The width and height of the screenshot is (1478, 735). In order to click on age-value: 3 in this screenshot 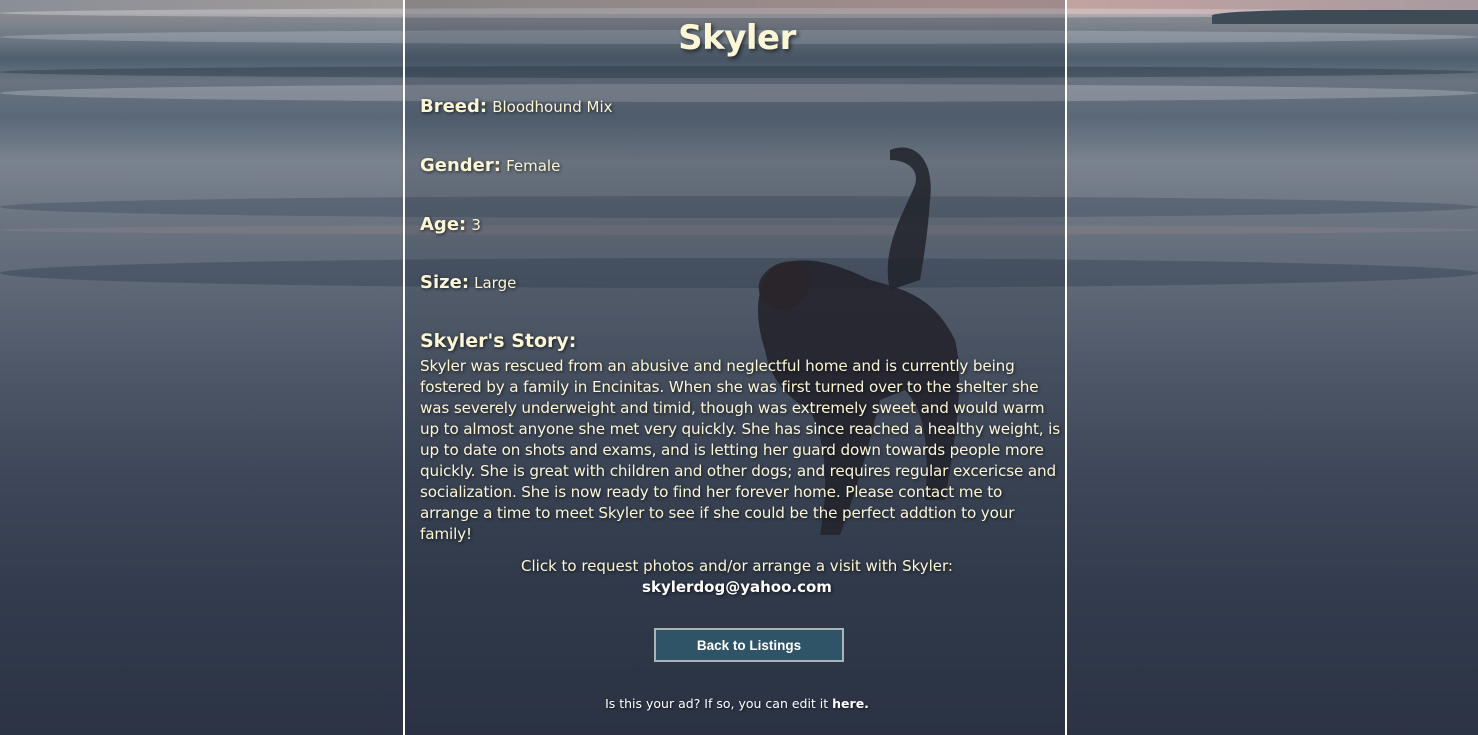, I will do `click(476, 225)`.